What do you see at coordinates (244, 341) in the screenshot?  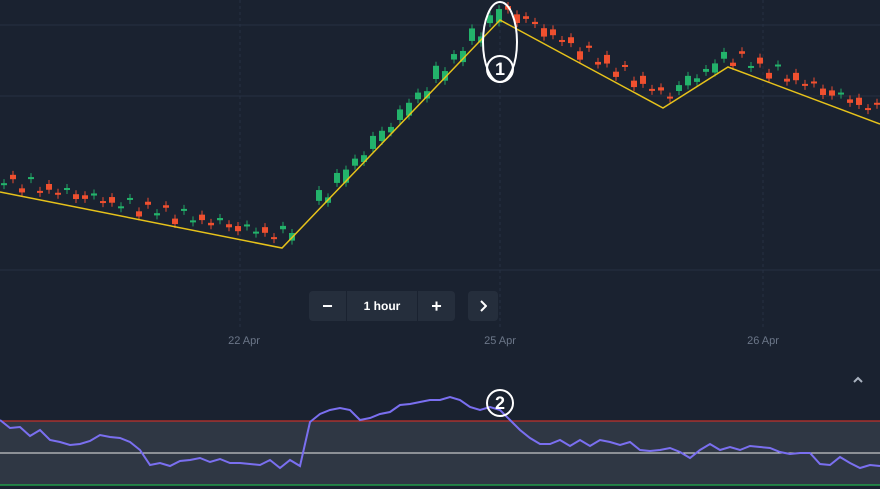 I see `date-label: 22 Apr` at bounding box center [244, 341].